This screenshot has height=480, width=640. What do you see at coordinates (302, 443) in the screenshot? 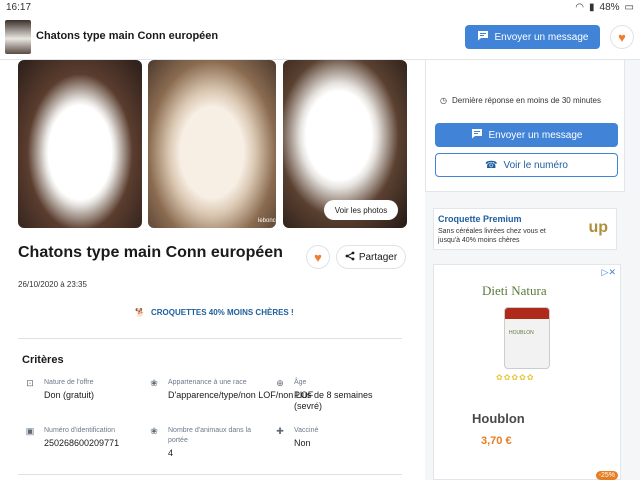
I see `criterion-value: Non` at bounding box center [302, 443].